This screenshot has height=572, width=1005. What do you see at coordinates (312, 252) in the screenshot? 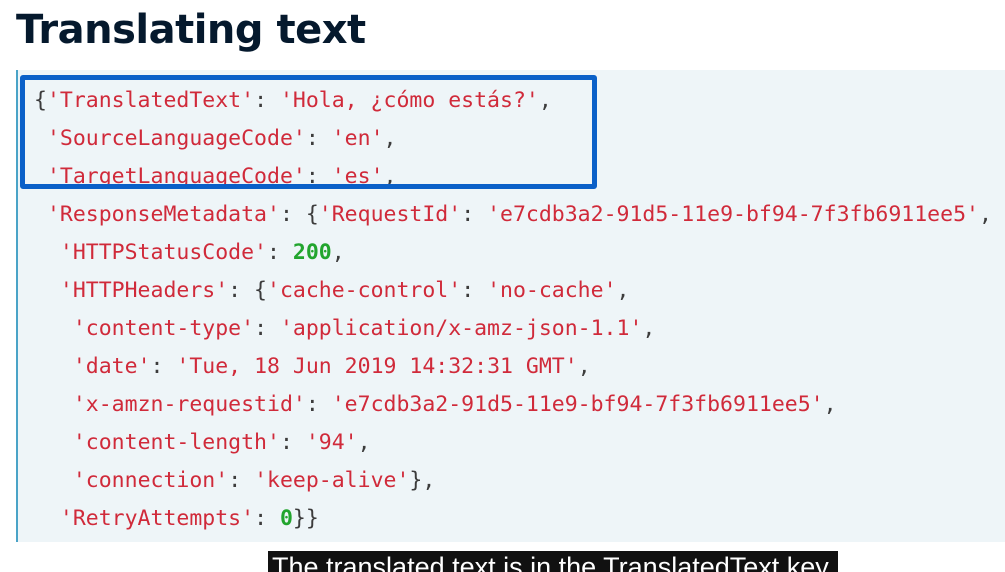
I see `code-number-token: 200` at bounding box center [312, 252].